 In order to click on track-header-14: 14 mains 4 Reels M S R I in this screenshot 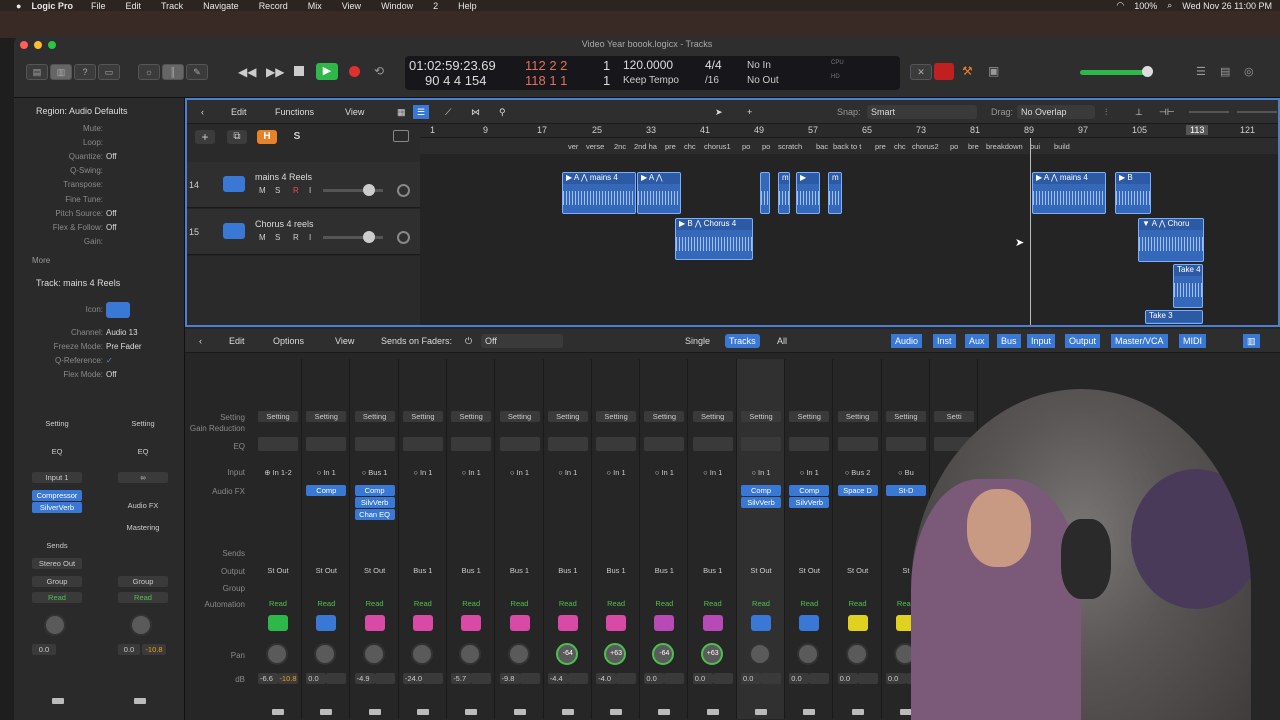, I will do `click(303, 185)`.